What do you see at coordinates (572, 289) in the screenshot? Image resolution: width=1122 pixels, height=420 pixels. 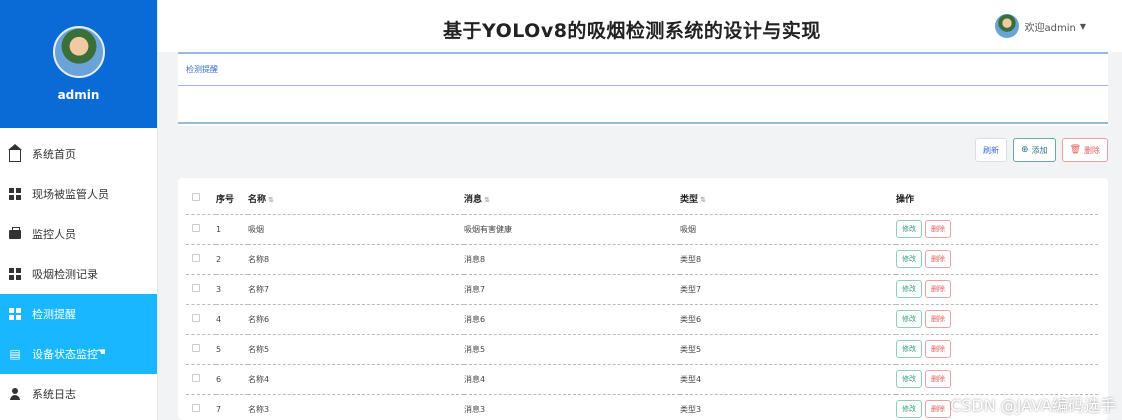 I see `cell-msg: 消息7` at bounding box center [572, 289].